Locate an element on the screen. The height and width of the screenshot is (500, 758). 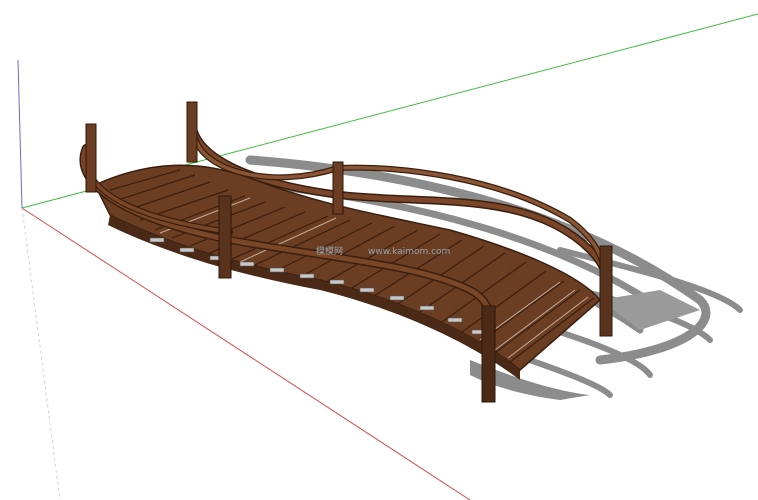
blue-axis-line is located at coordinates (20, 134).